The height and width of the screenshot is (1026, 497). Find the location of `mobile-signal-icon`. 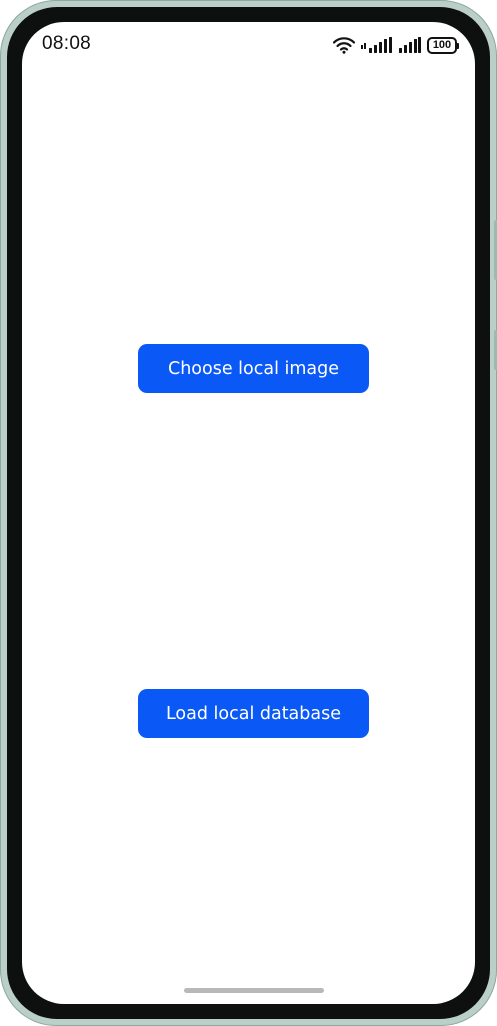

mobile-signal-icon is located at coordinates (377, 45).